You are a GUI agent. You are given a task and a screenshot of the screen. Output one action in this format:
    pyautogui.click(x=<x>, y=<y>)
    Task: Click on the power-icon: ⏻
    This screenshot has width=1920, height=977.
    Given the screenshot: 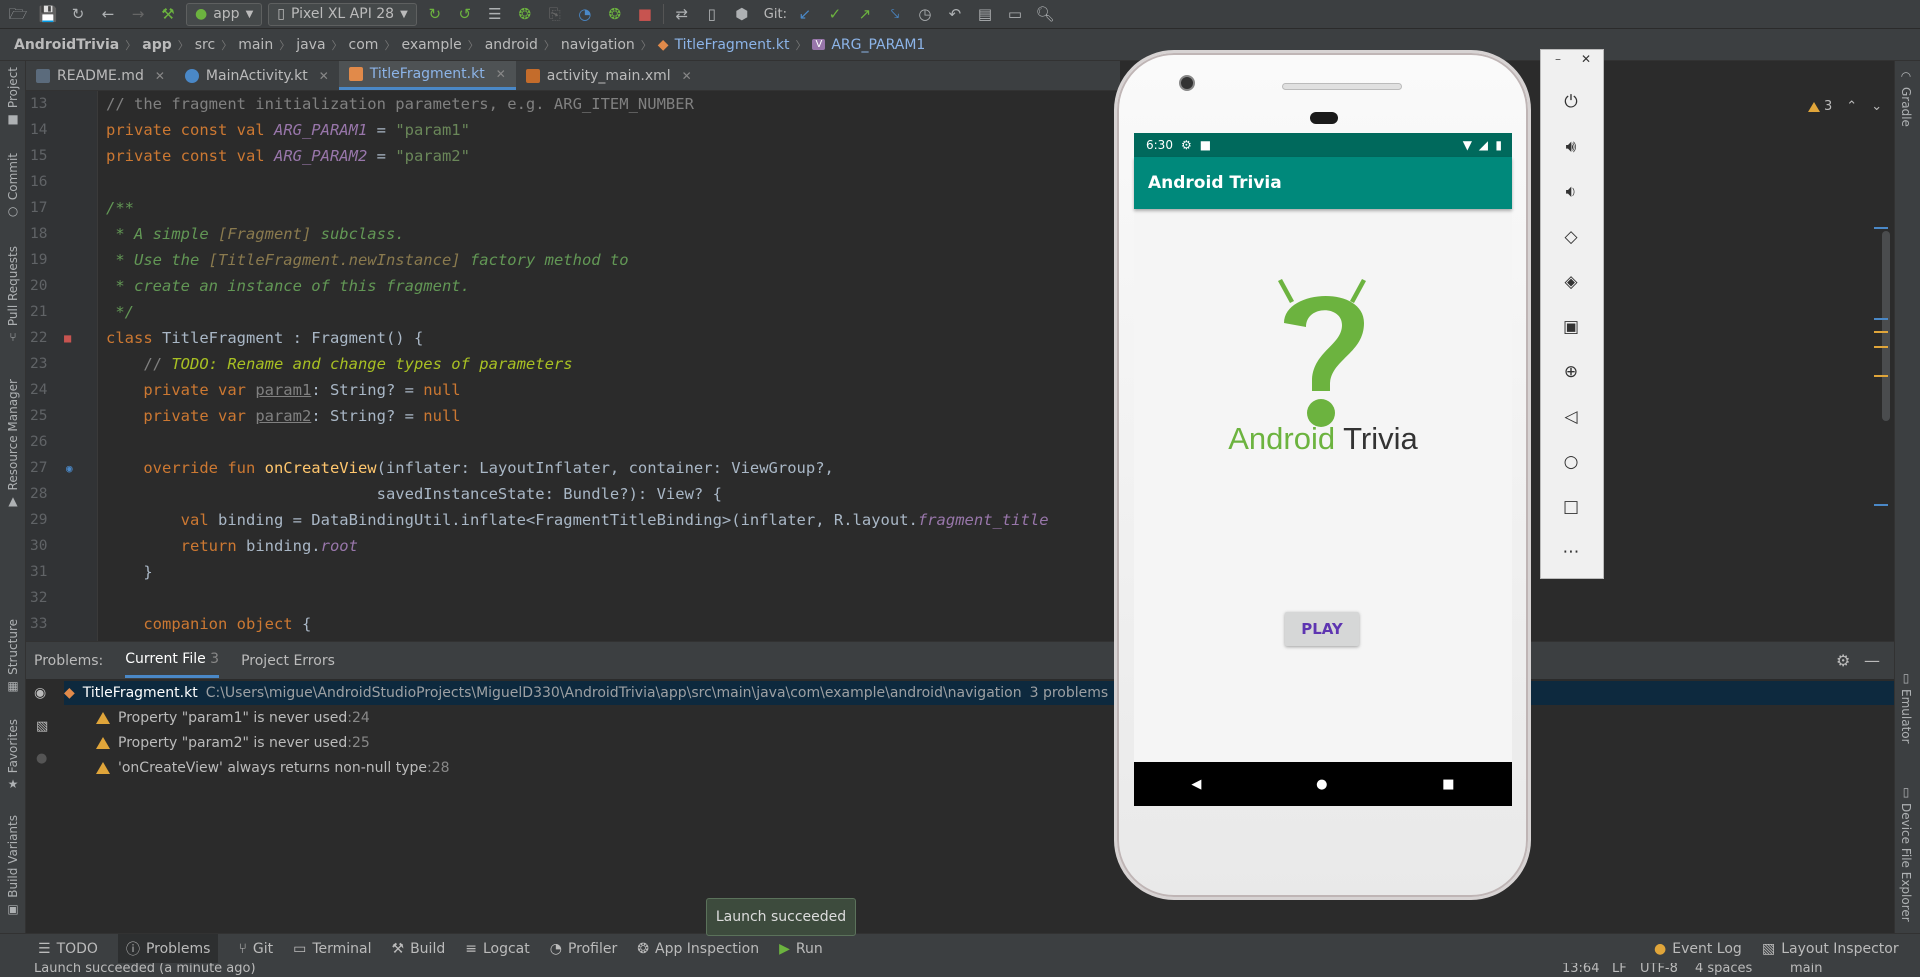 What is the action you would take?
    pyautogui.click(x=1571, y=102)
    